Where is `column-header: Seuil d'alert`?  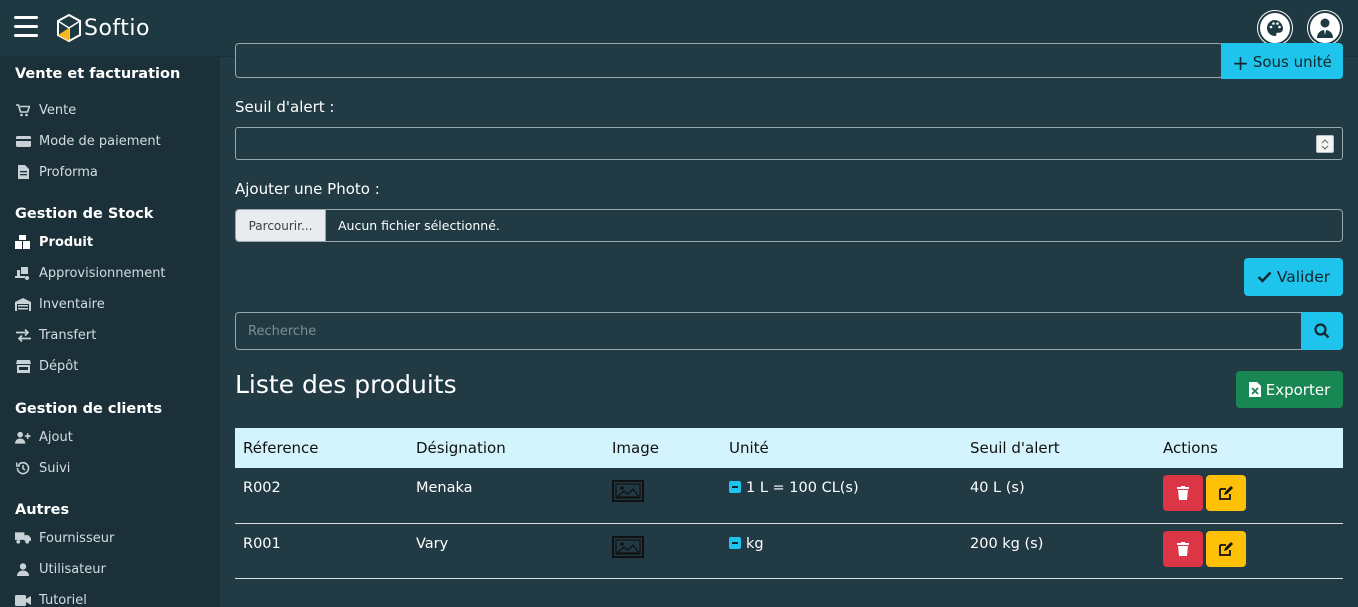
column-header: Seuil d'alert is located at coordinates (1058, 448).